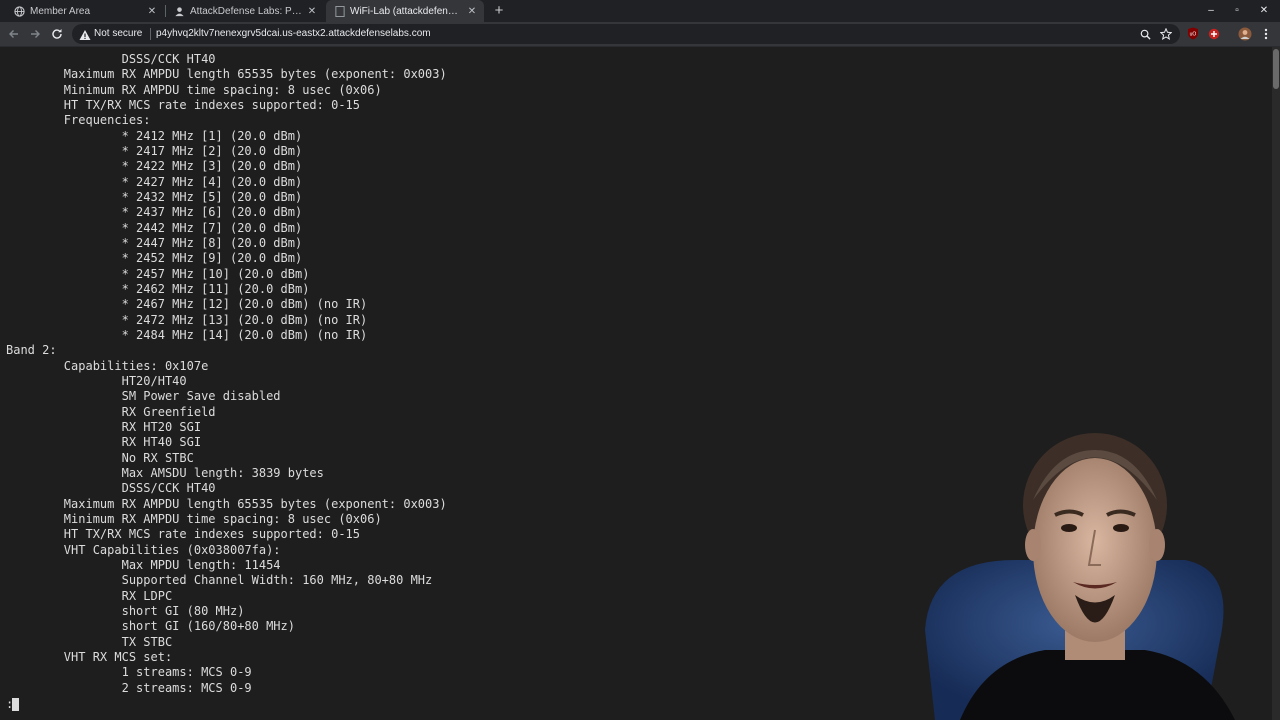  What do you see at coordinates (1213, 33) in the screenshot?
I see `extension-red-icon` at bounding box center [1213, 33].